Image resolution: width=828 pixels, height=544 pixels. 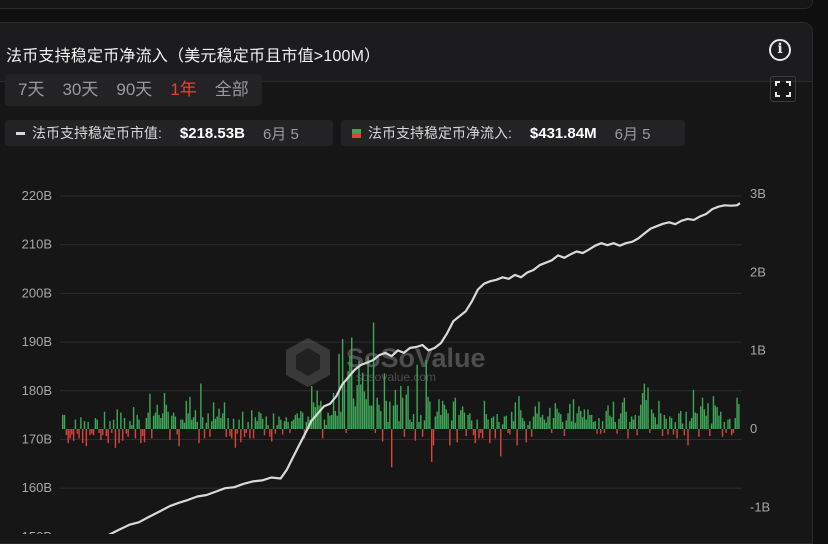 What do you see at coordinates (758, 193) in the screenshot?
I see `right-axis-tick-label: 3B` at bounding box center [758, 193].